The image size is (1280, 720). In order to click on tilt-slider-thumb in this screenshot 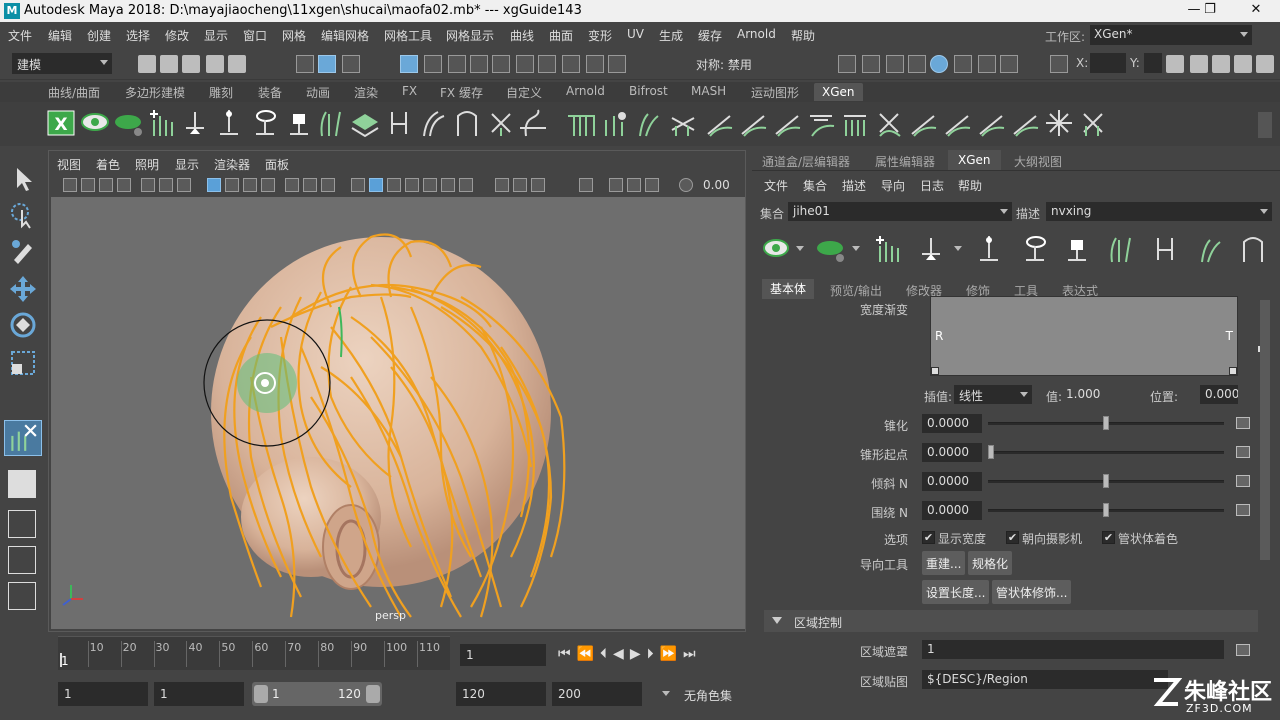, I will do `click(1106, 481)`.